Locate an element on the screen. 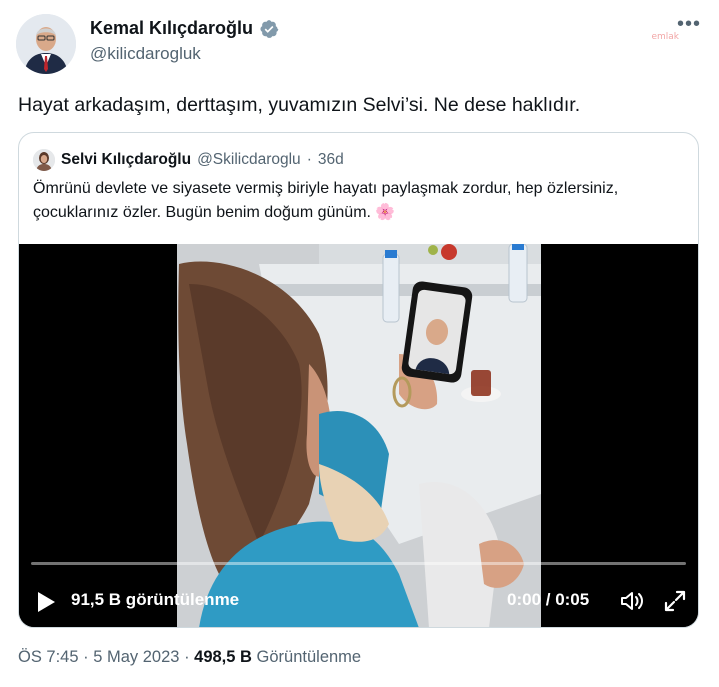  quoted-tweet-header: Selvi Kılıçdaroğlu @Skilicdaroglu · 36d is located at coordinates (188, 160).